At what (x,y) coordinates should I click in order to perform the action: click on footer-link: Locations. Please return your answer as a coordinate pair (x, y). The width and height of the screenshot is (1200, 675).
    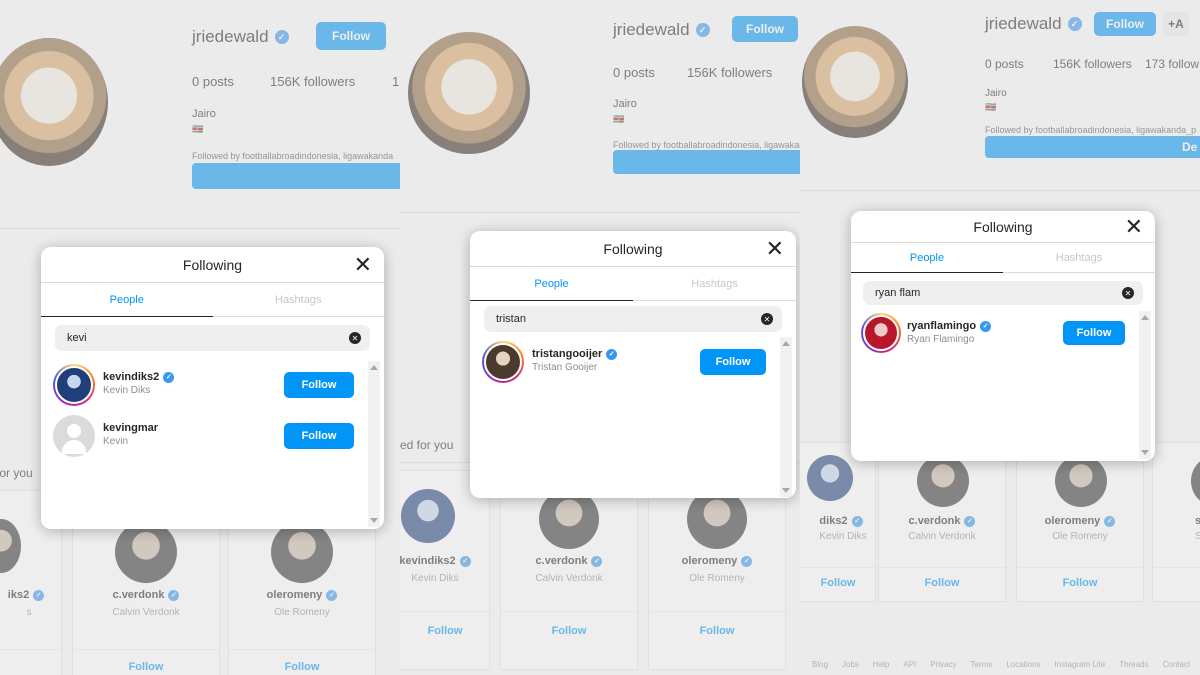
    Looking at the image, I should click on (1023, 664).